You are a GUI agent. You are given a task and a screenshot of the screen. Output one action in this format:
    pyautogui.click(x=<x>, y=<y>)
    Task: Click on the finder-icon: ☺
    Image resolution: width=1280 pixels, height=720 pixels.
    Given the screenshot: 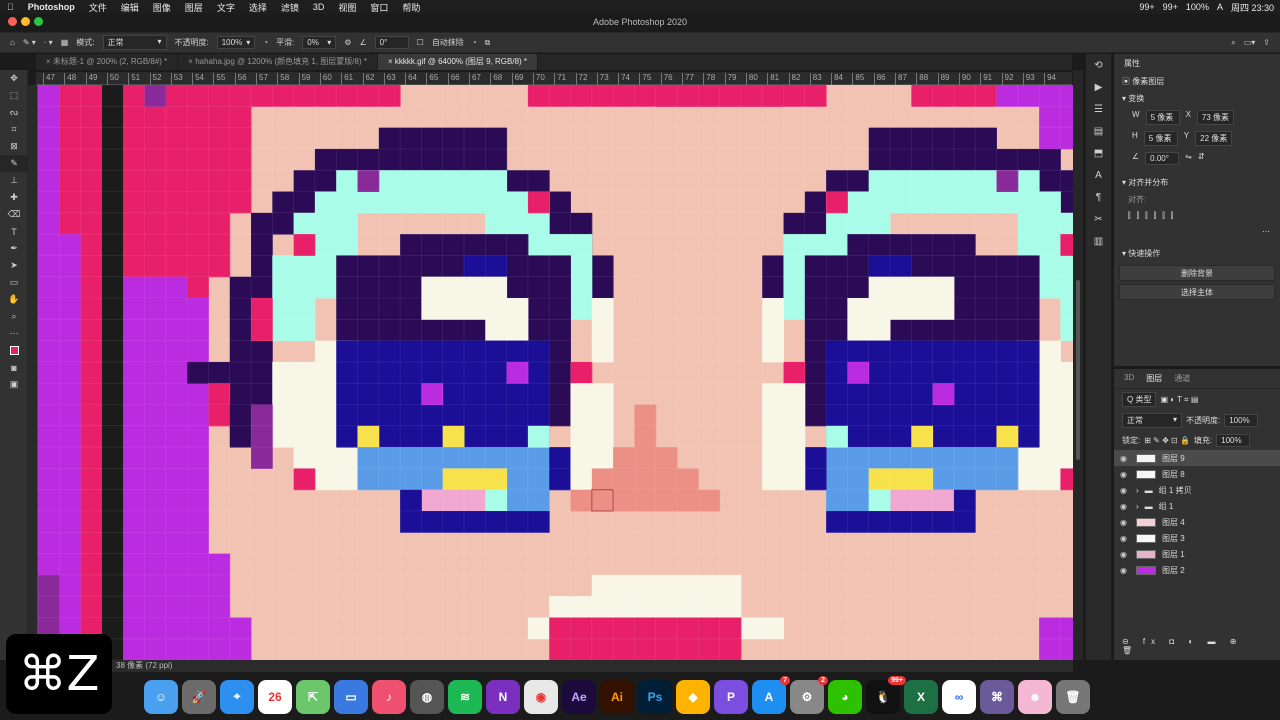 What is the action you would take?
    pyautogui.click(x=161, y=696)
    